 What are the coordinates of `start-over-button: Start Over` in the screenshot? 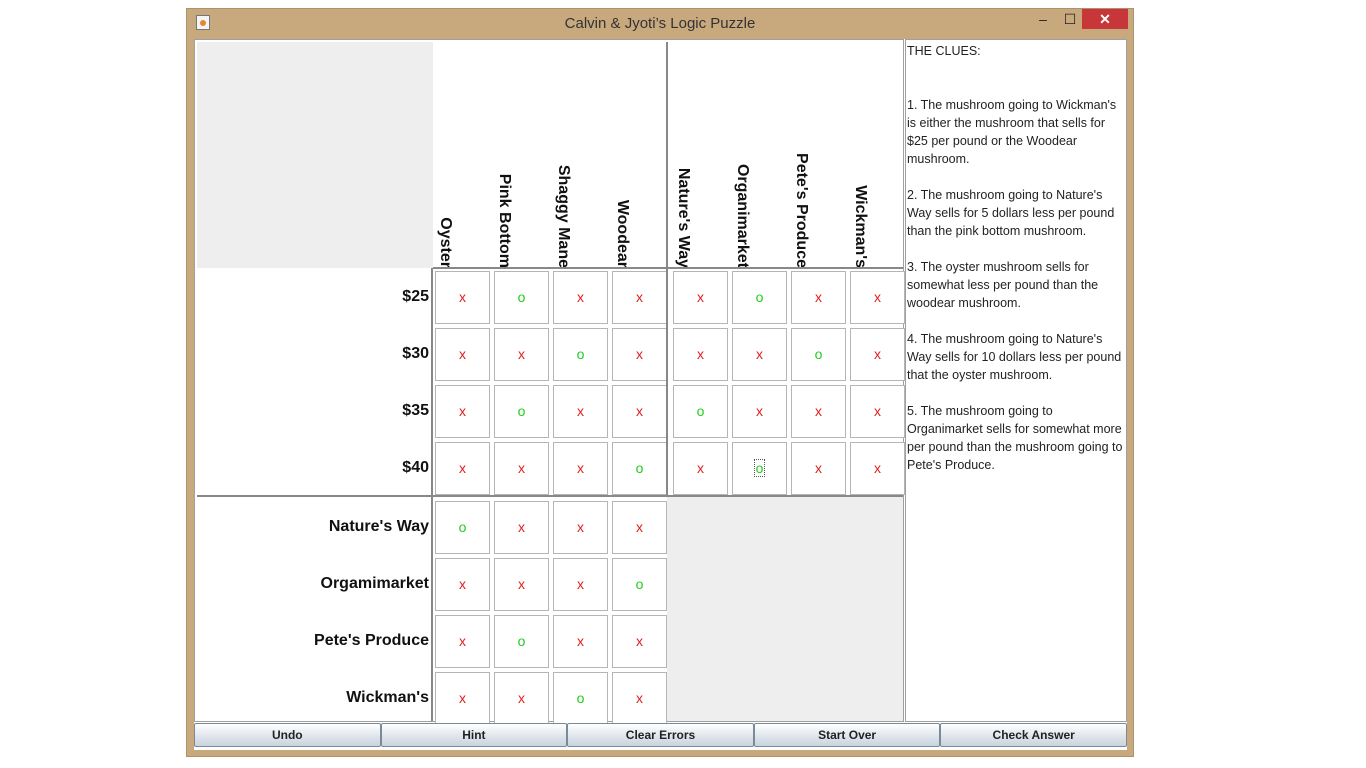 It's located at (847, 735).